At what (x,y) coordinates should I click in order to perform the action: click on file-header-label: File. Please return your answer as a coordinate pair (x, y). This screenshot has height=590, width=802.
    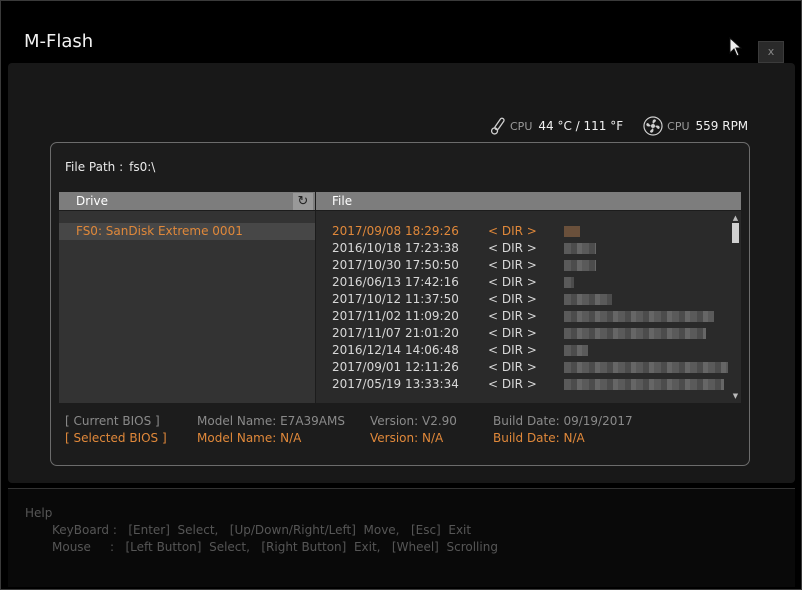
    Looking at the image, I should click on (342, 201).